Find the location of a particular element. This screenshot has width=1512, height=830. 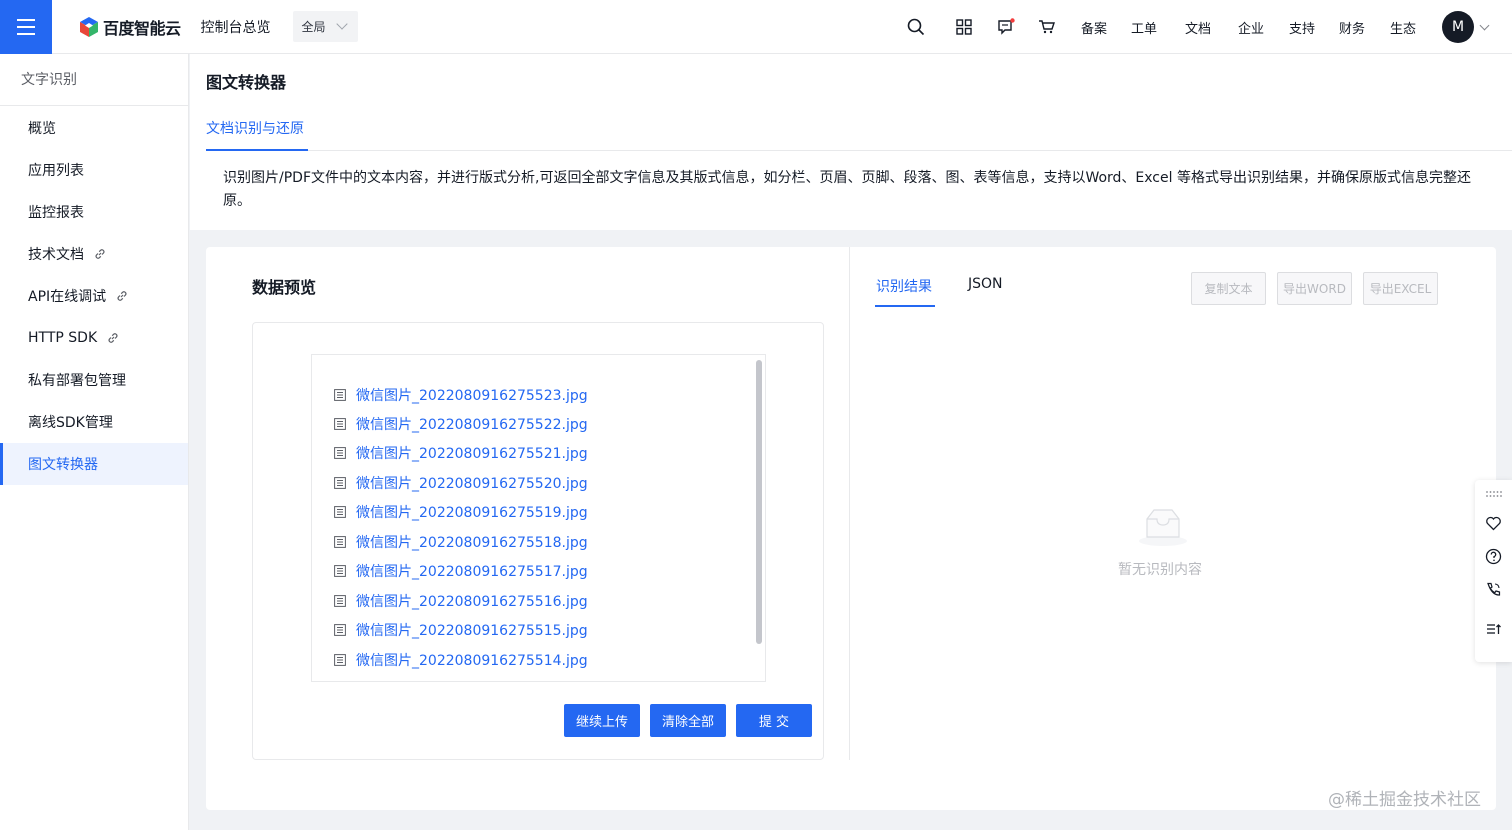

sidebar-item-label: 技术文档 is located at coordinates (56, 255).